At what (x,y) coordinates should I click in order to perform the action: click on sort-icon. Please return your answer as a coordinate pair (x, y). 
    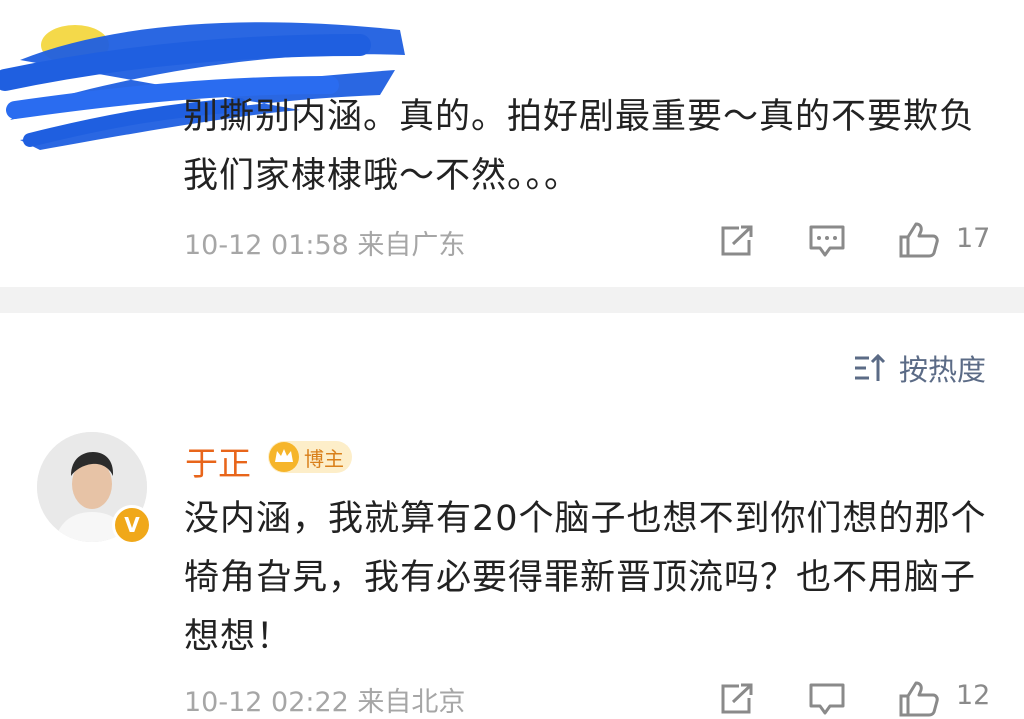
    Looking at the image, I should click on (870, 367).